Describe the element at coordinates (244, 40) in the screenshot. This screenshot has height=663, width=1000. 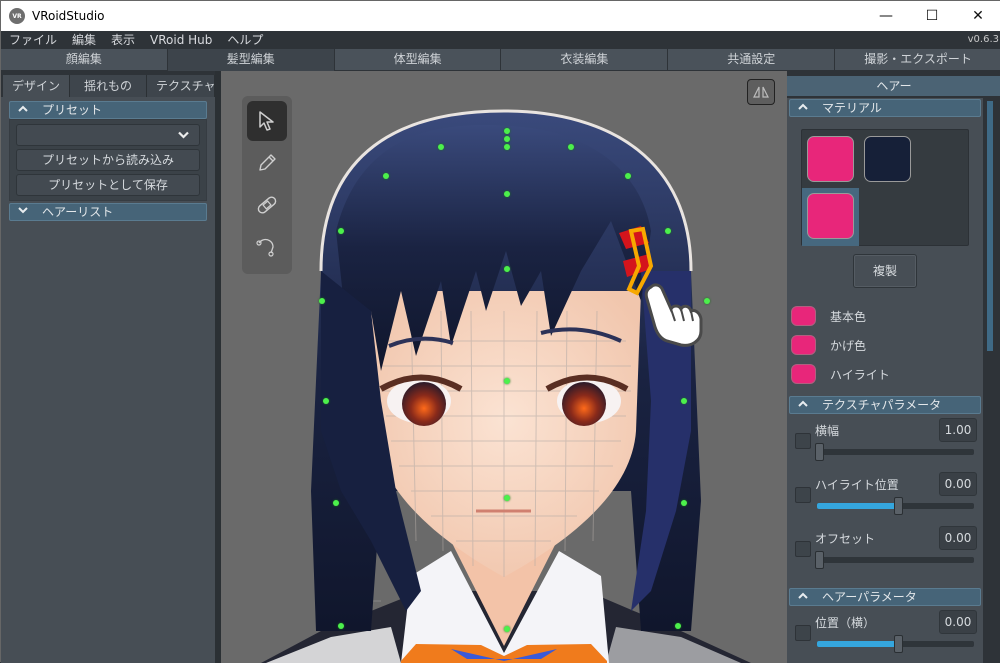
I see `menu-help: ヘルプ` at that location.